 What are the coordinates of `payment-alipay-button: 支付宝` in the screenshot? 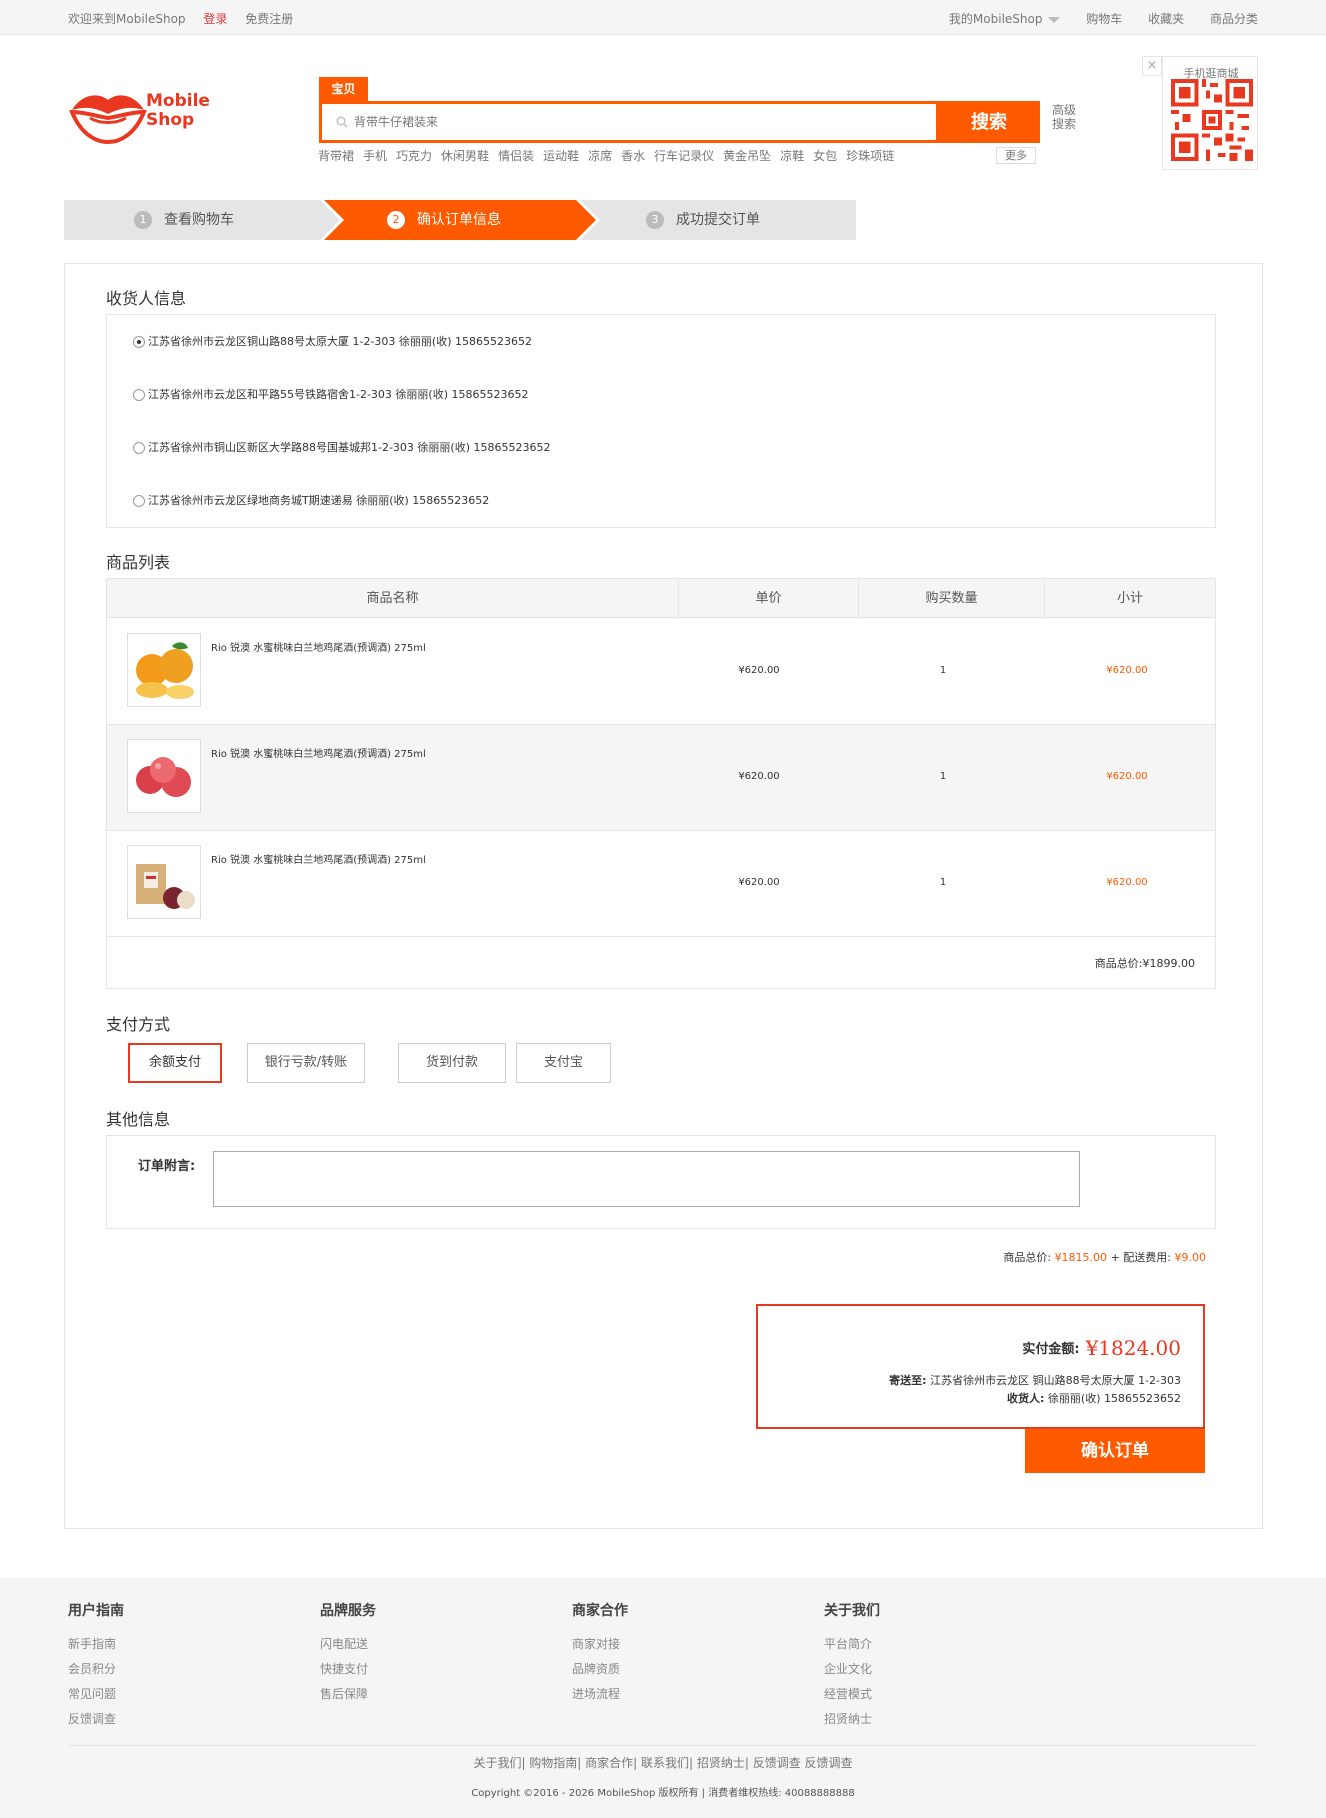 It's located at (563, 1063).